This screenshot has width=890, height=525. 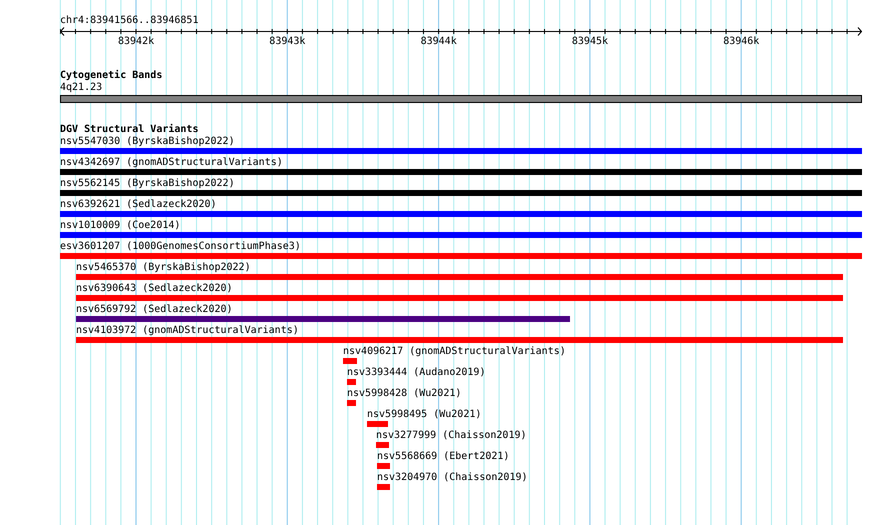 I want to click on feature-label: nsv4096217 (gnomADStructuralVariants), so click(x=454, y=352).